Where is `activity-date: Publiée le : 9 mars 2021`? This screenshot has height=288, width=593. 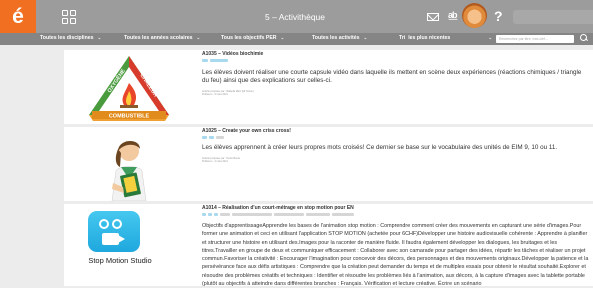 activity-date: Publiée le : 9 mars 2021 is located at coordinates (215, 95).